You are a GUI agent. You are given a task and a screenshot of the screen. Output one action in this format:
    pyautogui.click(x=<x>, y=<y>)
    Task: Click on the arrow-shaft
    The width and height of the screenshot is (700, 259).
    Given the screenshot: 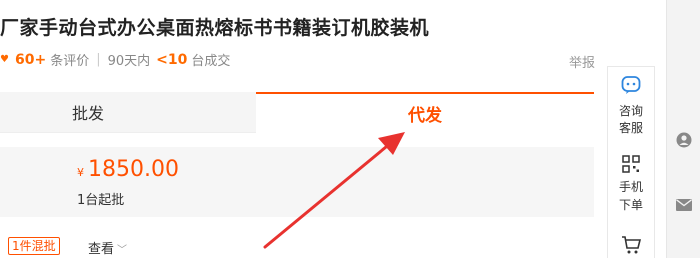 What is the action you would take?
    pyautogui.click(x=328, y=194)
    